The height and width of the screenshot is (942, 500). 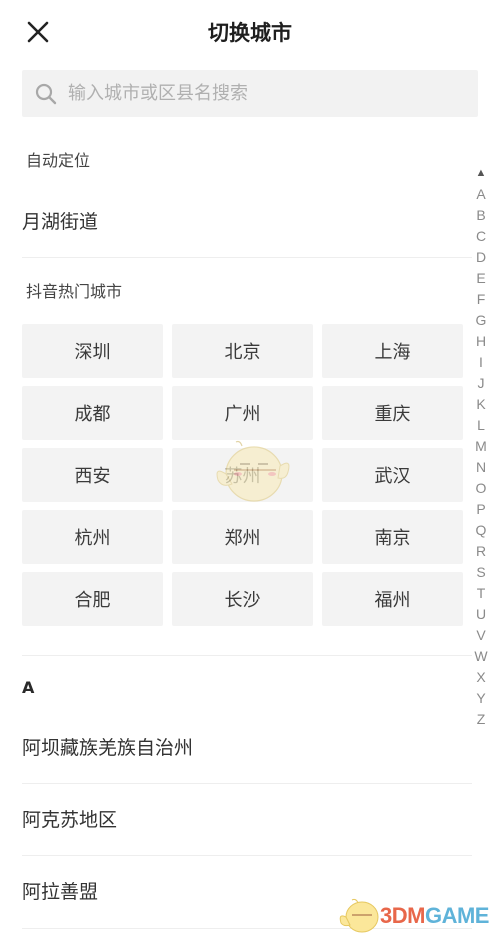 What do you see at coordinates (481, 257) in the screenshot?
I see `index-letter: D` at bounding box center [481, 257].